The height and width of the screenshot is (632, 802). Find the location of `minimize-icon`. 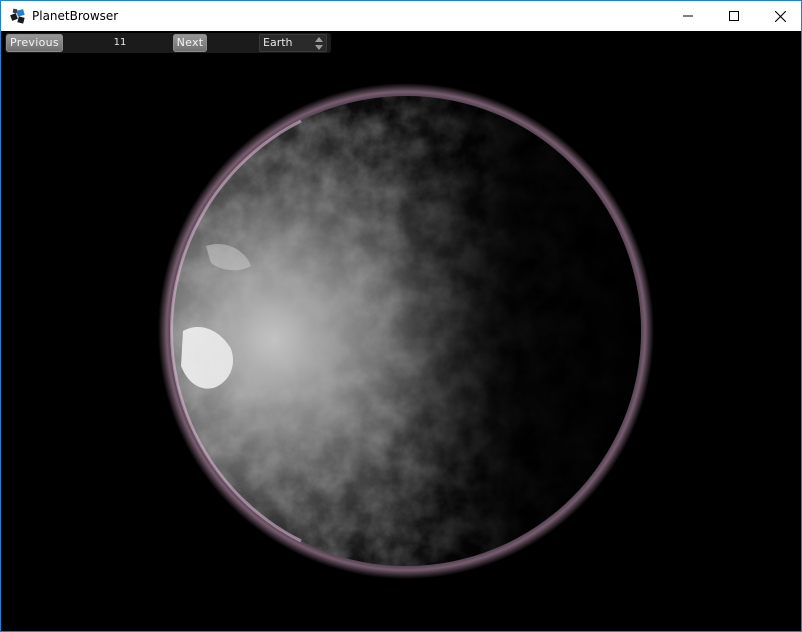

minimize-icon is located at coordinates (688, 16).